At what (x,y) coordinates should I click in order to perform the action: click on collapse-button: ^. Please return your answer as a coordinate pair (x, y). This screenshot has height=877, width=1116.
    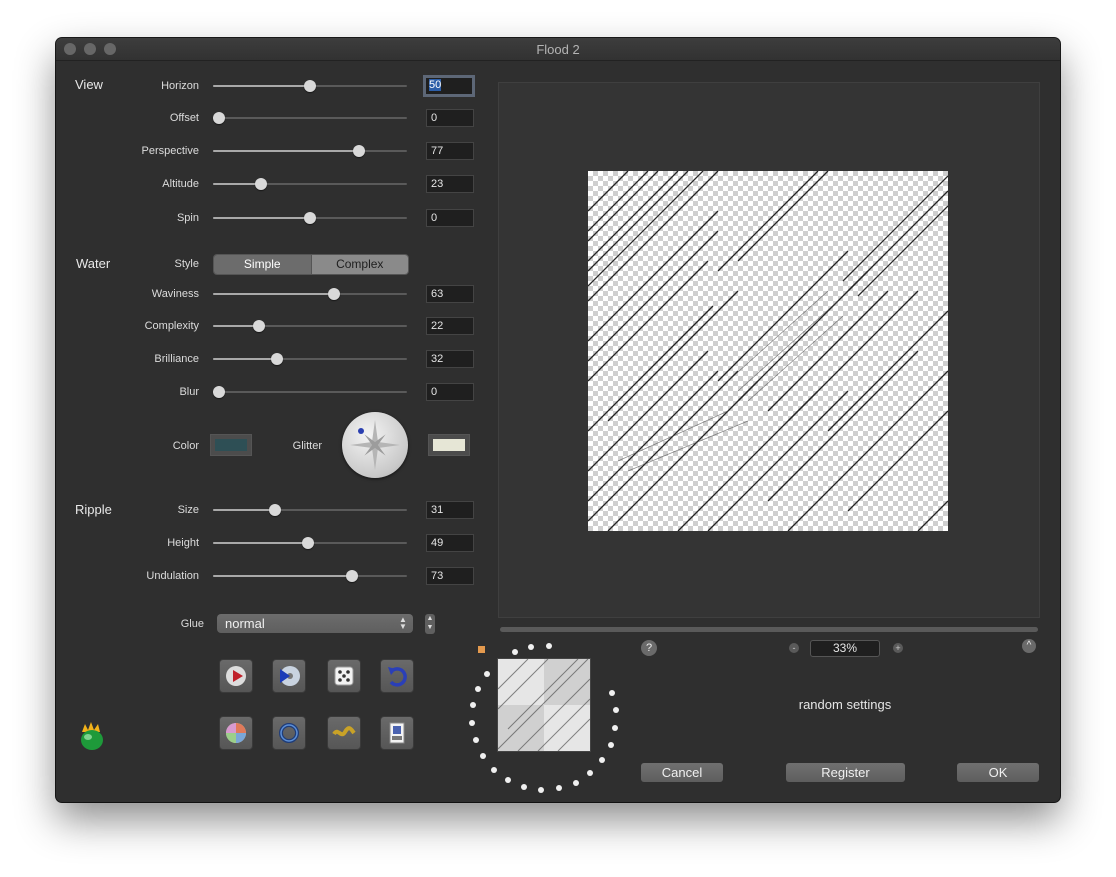
    Looking at the image, I should click on (1029, 646).